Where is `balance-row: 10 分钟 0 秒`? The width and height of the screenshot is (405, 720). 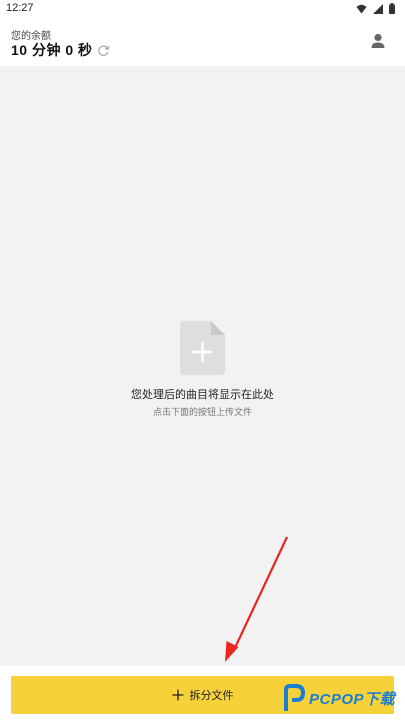 balance-row: 10 分钟 0 秒 is located at coordinates (60, 50).